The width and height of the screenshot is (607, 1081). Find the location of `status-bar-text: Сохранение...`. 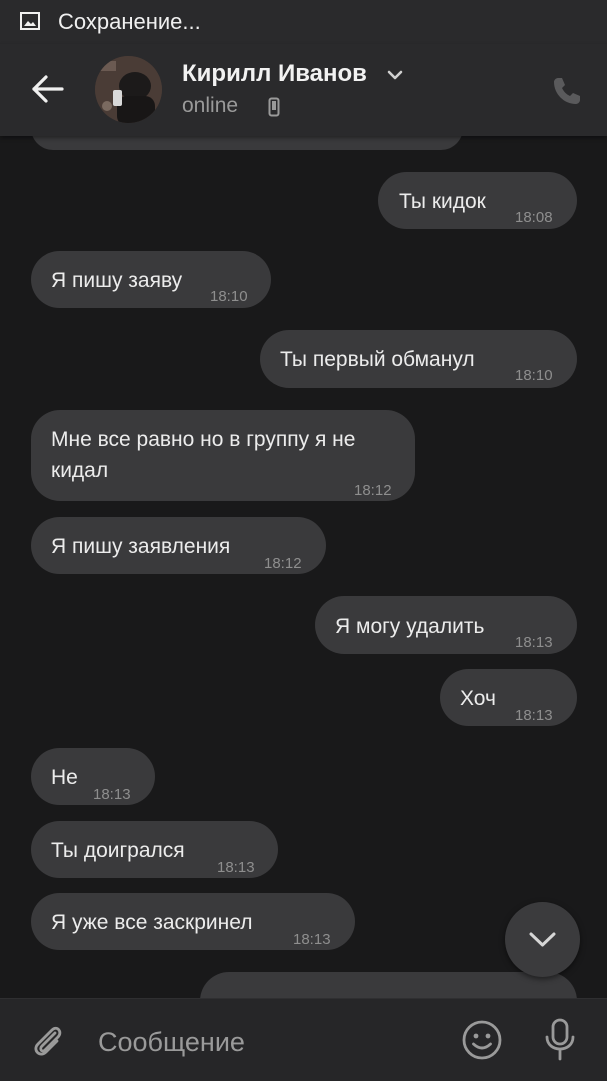

status-bar-text: Сохранение... is located at coordinates (129, 21).